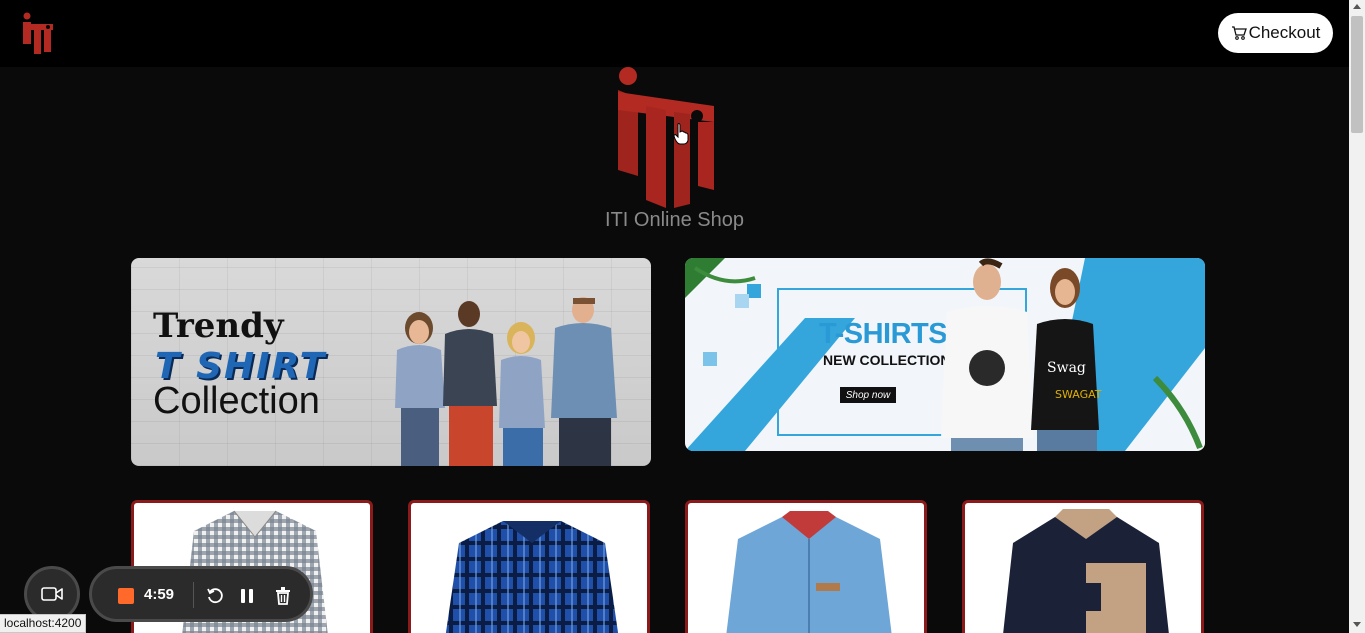  I want to click on banner-title-line1: Trendy, so click(218, 326).